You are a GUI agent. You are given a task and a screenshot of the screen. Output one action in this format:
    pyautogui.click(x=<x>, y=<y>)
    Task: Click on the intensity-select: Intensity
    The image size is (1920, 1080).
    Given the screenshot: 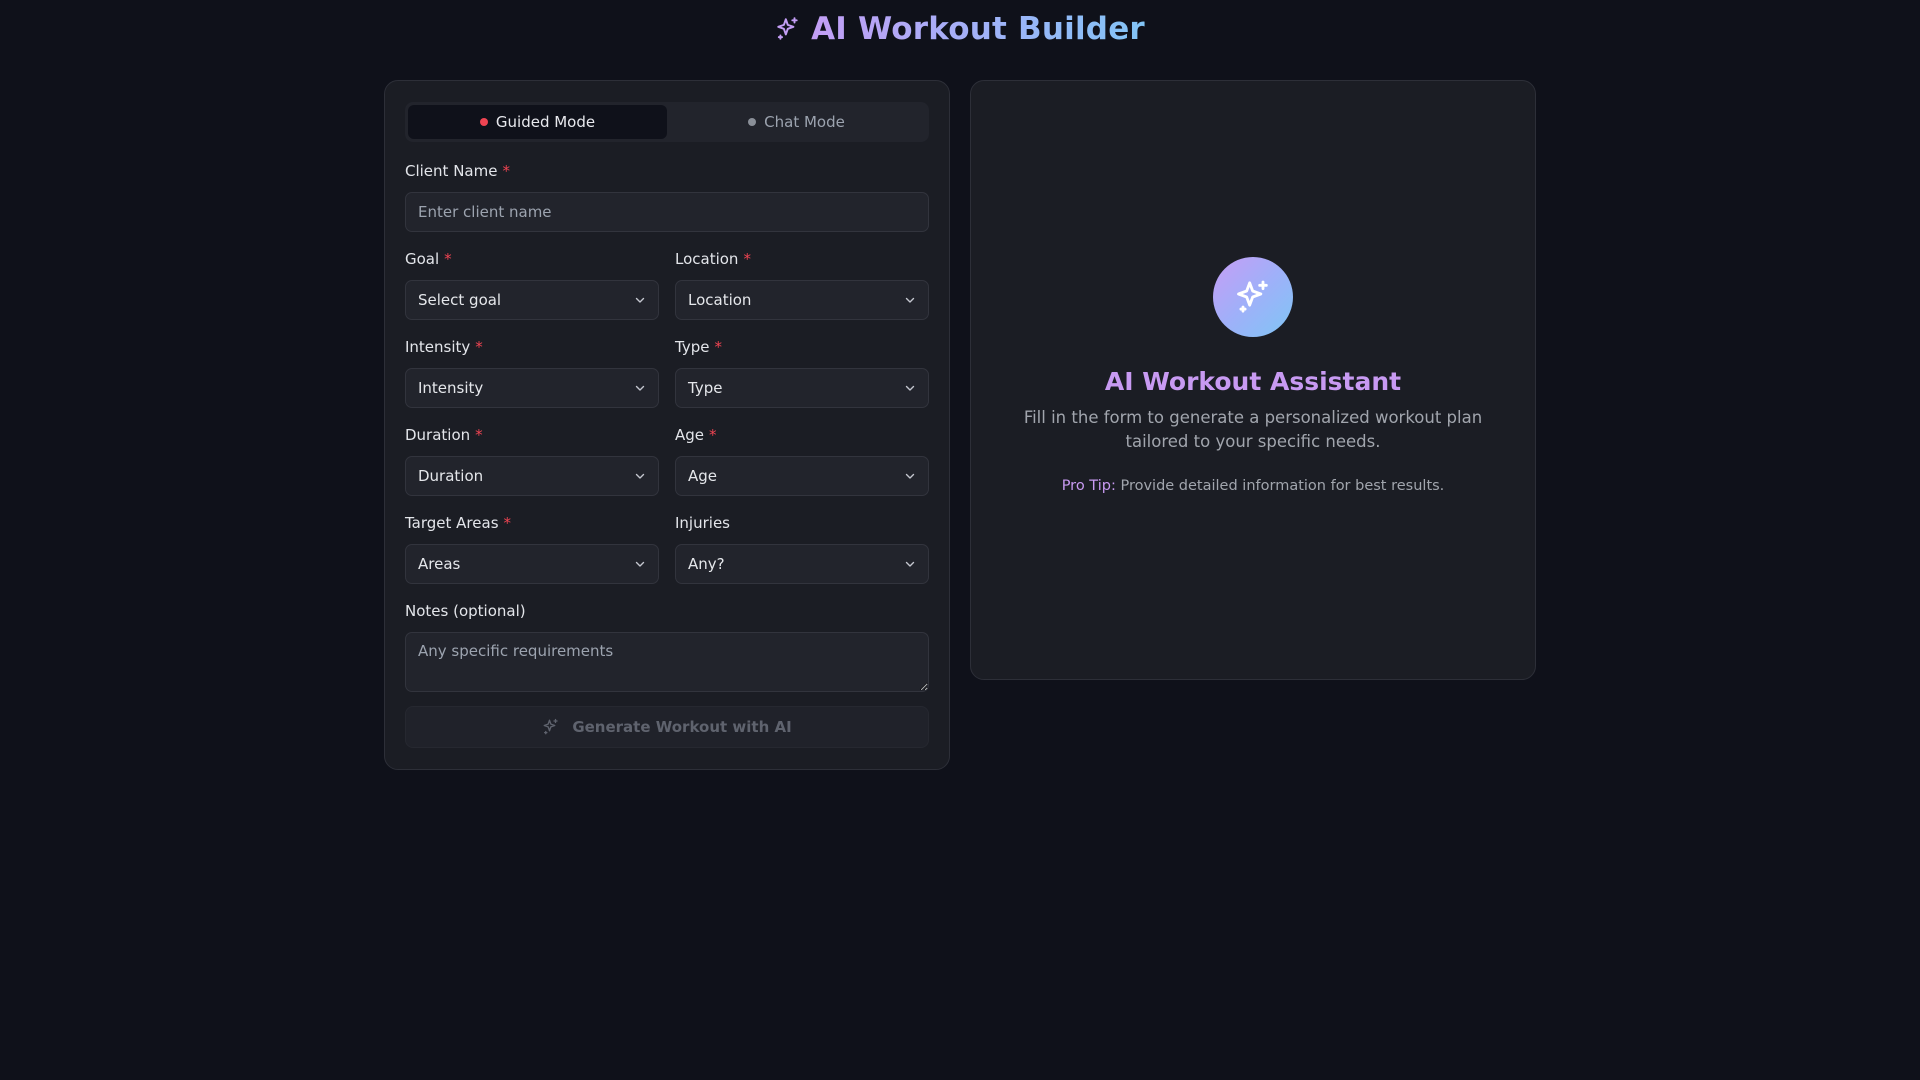 What is the action you would take?
    pyautogui.click(x=532, y=388)
    